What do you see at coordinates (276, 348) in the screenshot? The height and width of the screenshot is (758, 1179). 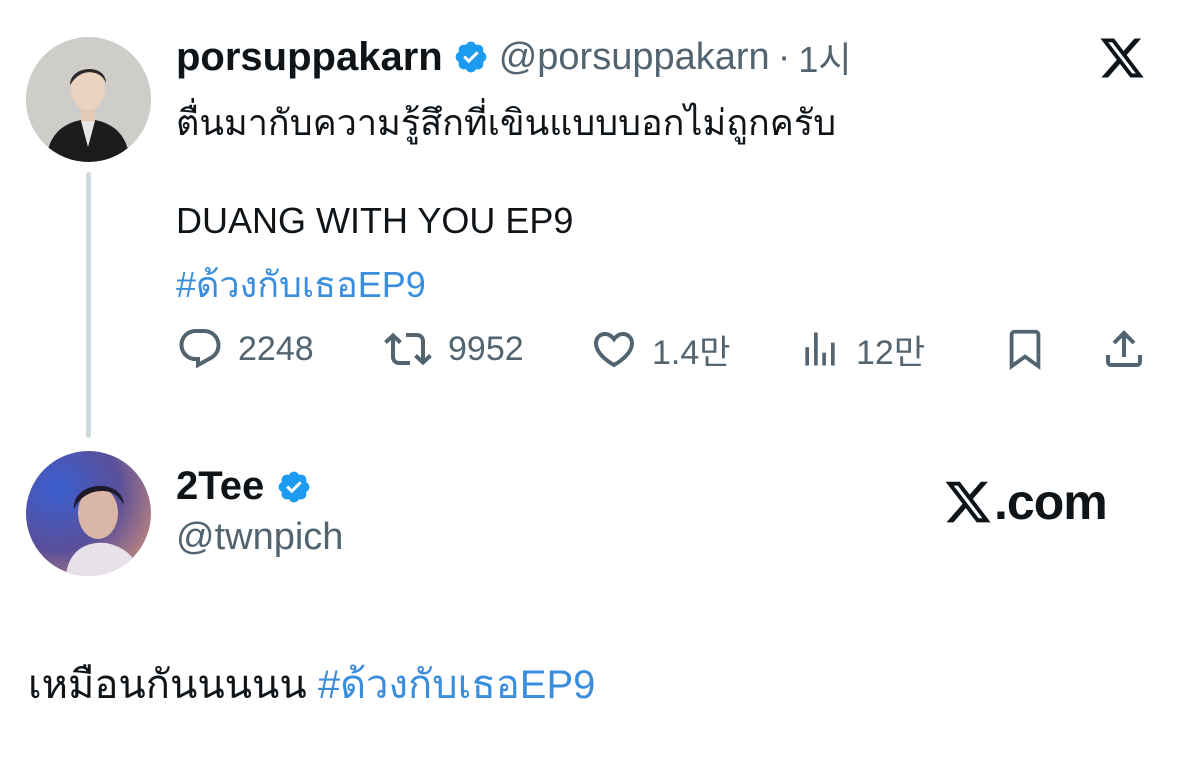 I see `reply-count: 2248` at bounding box center [276, 348].